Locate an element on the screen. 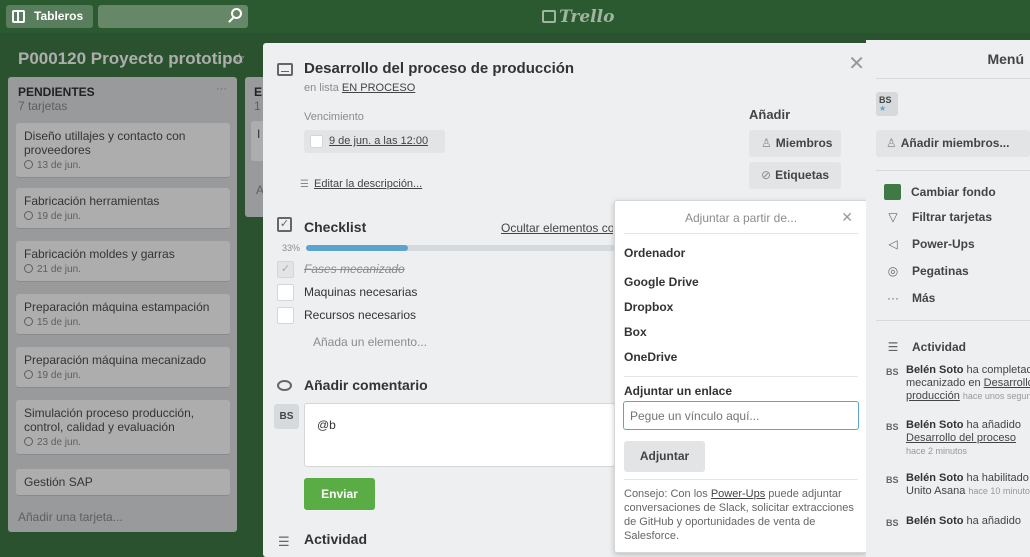  description-icon: ☰ is located at coordinates (304, 184).